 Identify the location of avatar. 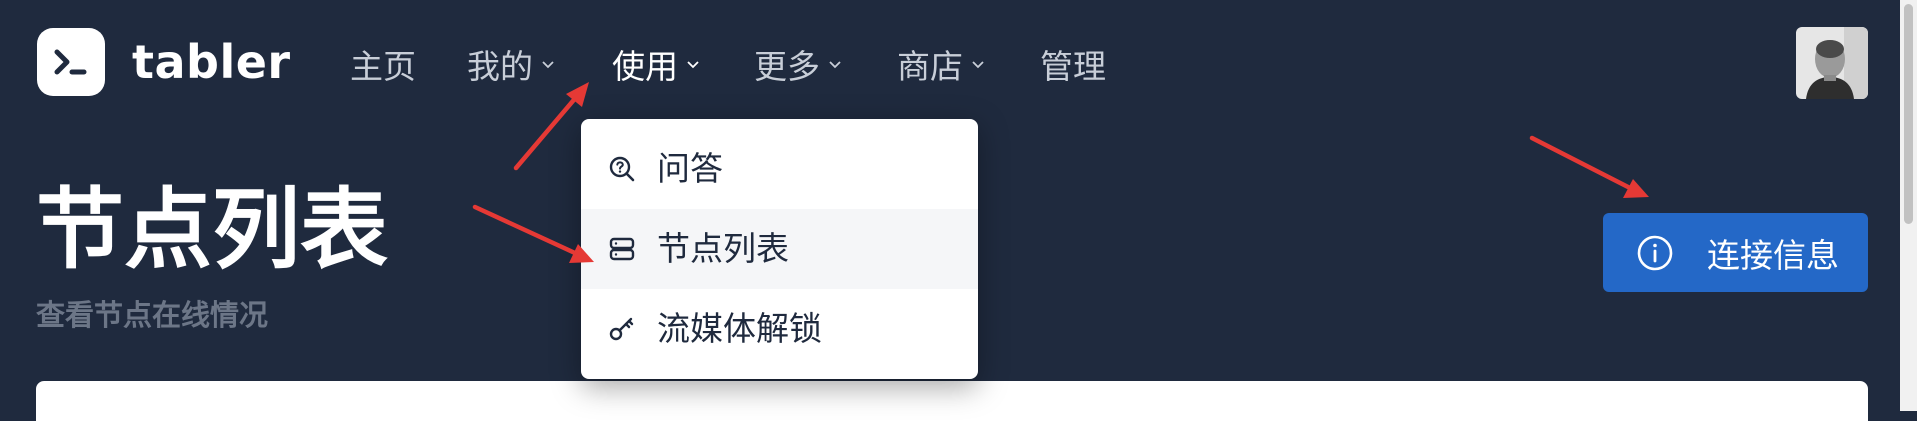
(1832, 63).